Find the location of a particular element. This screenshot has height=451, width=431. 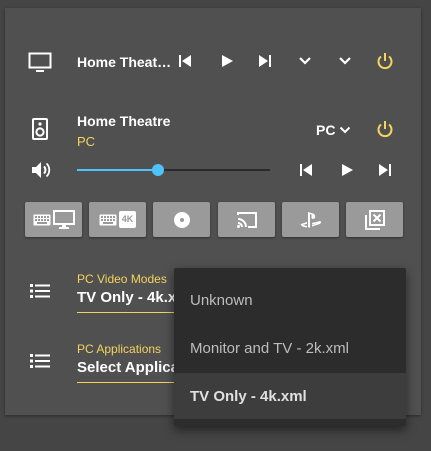

playstation-button is located at coordinates (310, 219).